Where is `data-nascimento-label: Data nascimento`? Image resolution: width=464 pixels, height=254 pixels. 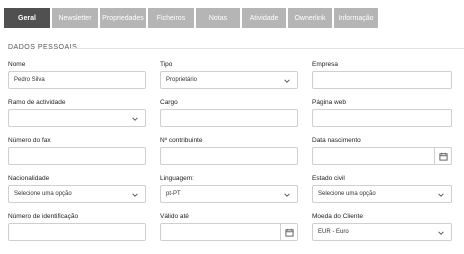
data-nascimento-label: Data nascimento is located at coordinates (336, 140).